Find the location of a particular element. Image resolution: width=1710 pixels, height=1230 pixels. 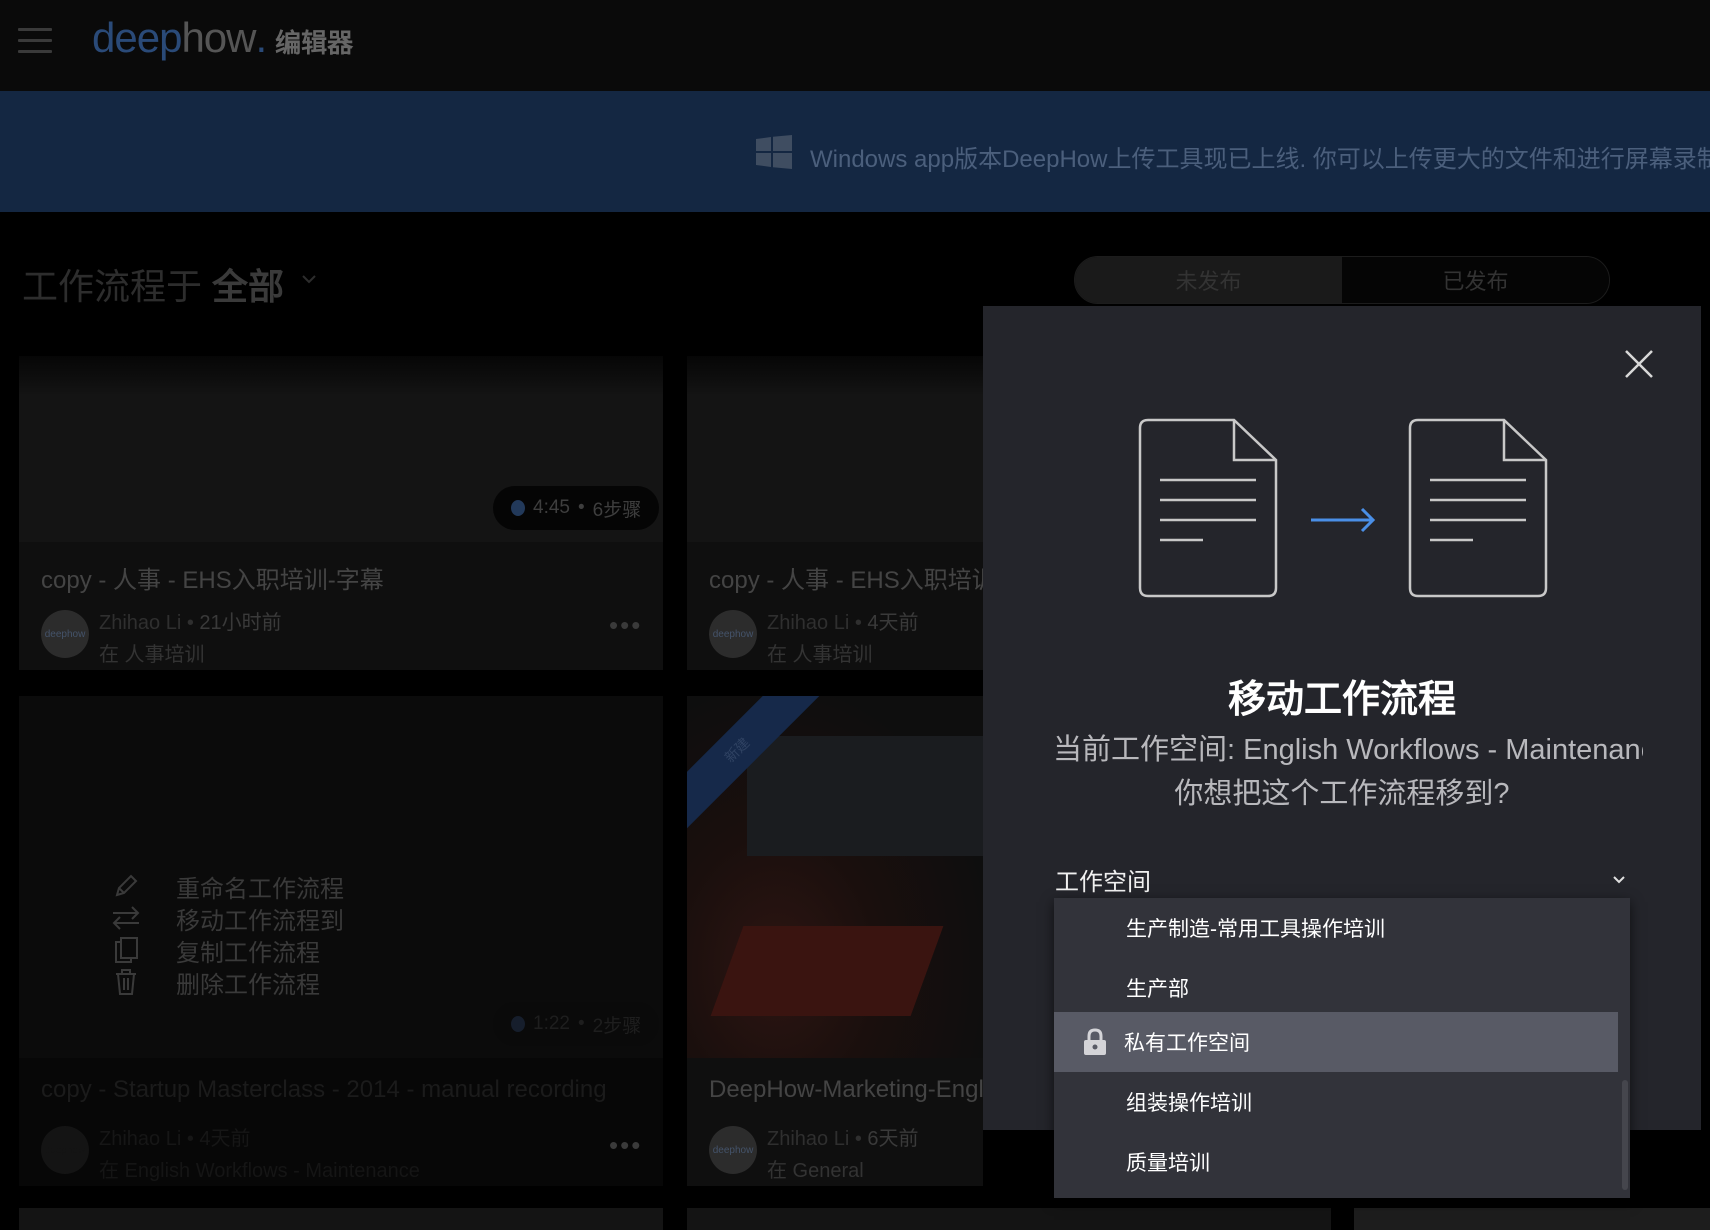

duration-value: 4:45 is located at coordinates (551, 507).